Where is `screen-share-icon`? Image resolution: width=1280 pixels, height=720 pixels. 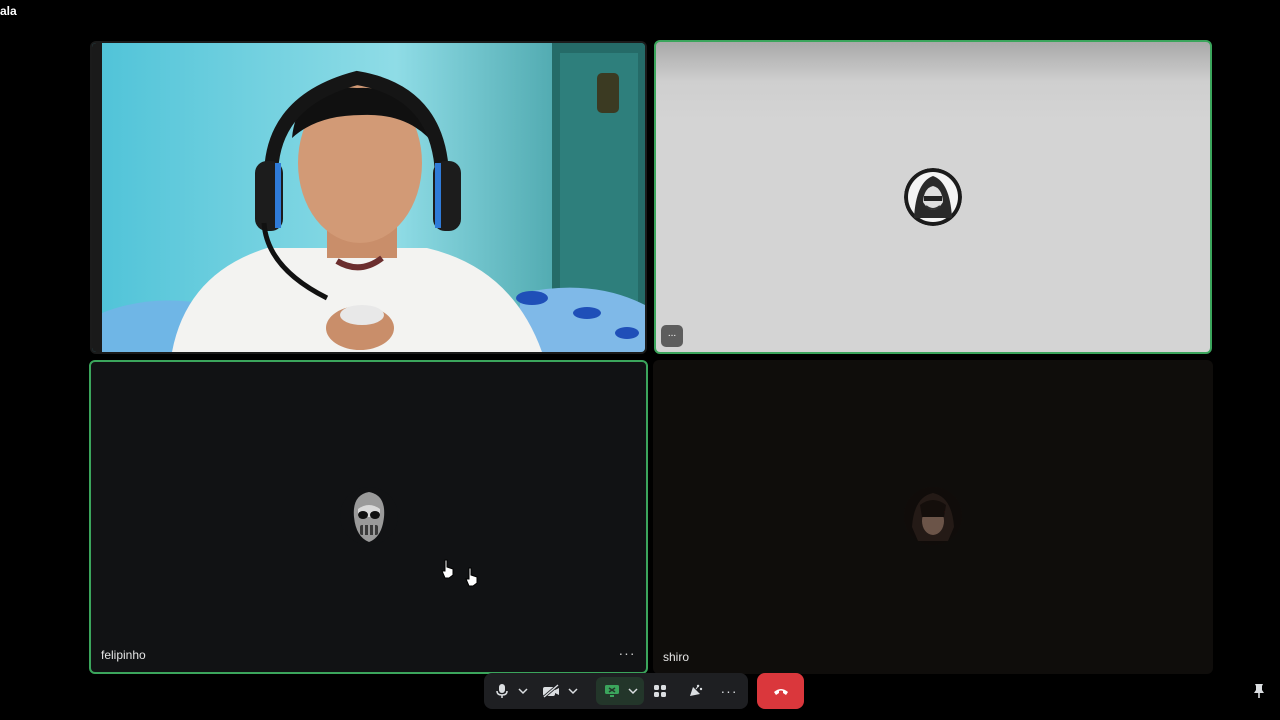 screen-share-icon is located at coordinates (612, 691).